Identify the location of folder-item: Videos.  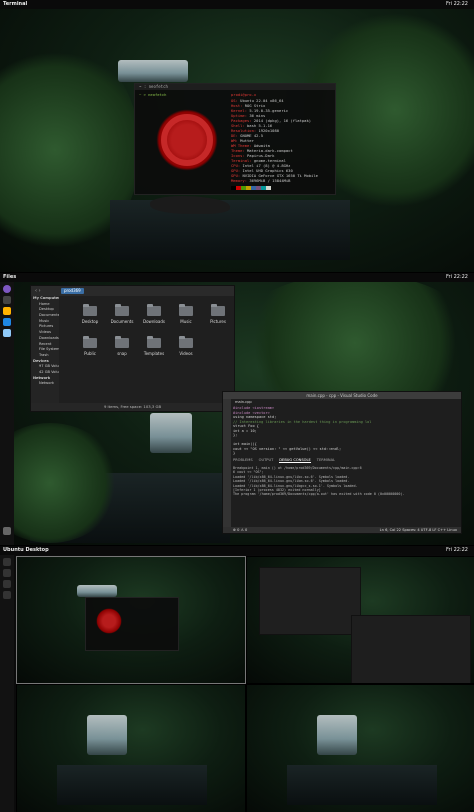
(186, 346).